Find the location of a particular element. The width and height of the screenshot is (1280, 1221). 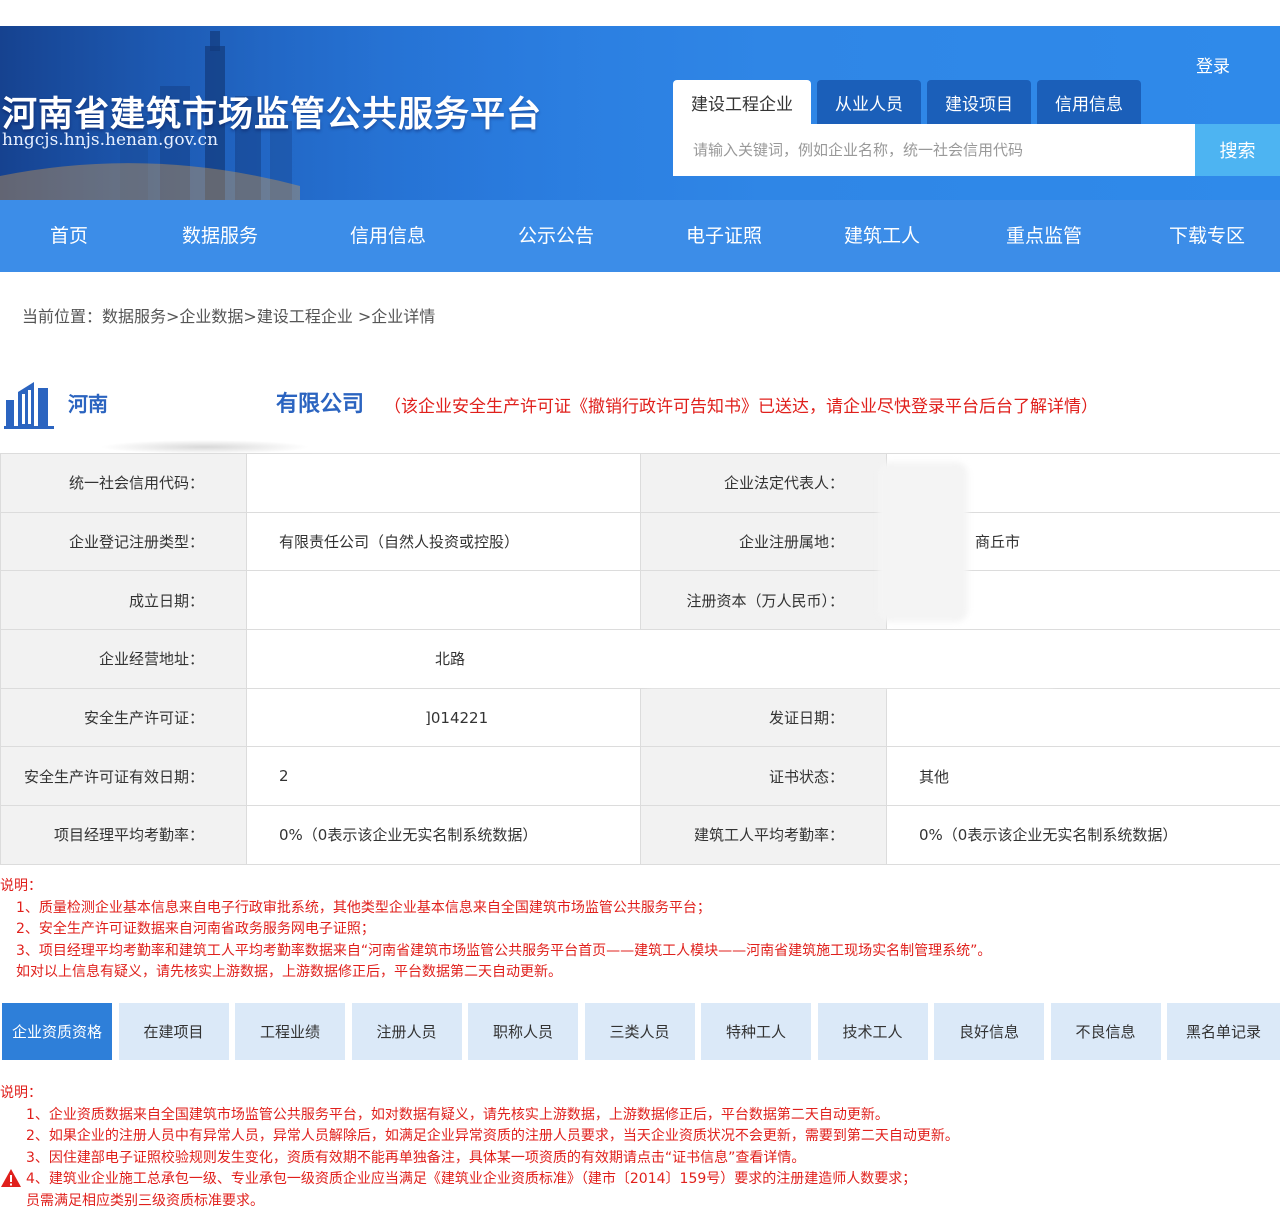

value-registration-type: 有限责任公司（自然人投资或控股） is located at coordinates (443, 541).